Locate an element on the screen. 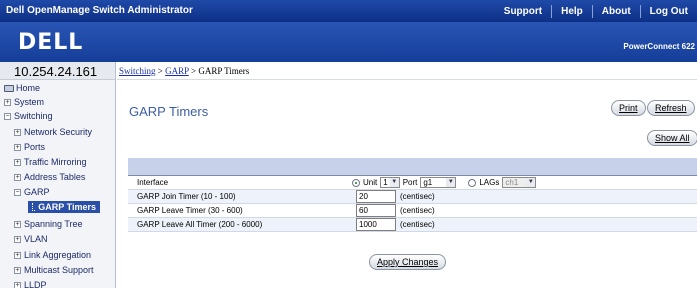 The width and height of the screenshot is (697, 288). brand-bar: DELL PowerConnect 622 is located at coordinates (348, 42).